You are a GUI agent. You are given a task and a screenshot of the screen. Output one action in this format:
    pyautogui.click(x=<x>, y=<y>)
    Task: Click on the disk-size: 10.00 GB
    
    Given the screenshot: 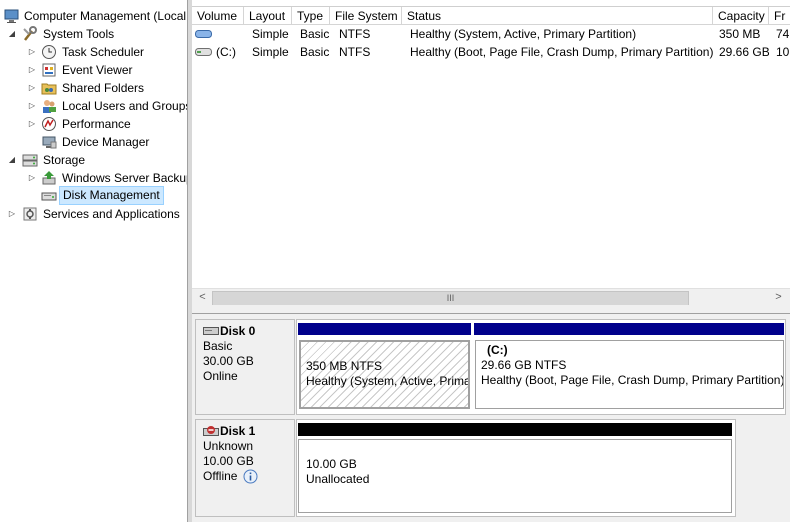 What is the action you would take?
    pyautogui.click(x=228, y=461)
    